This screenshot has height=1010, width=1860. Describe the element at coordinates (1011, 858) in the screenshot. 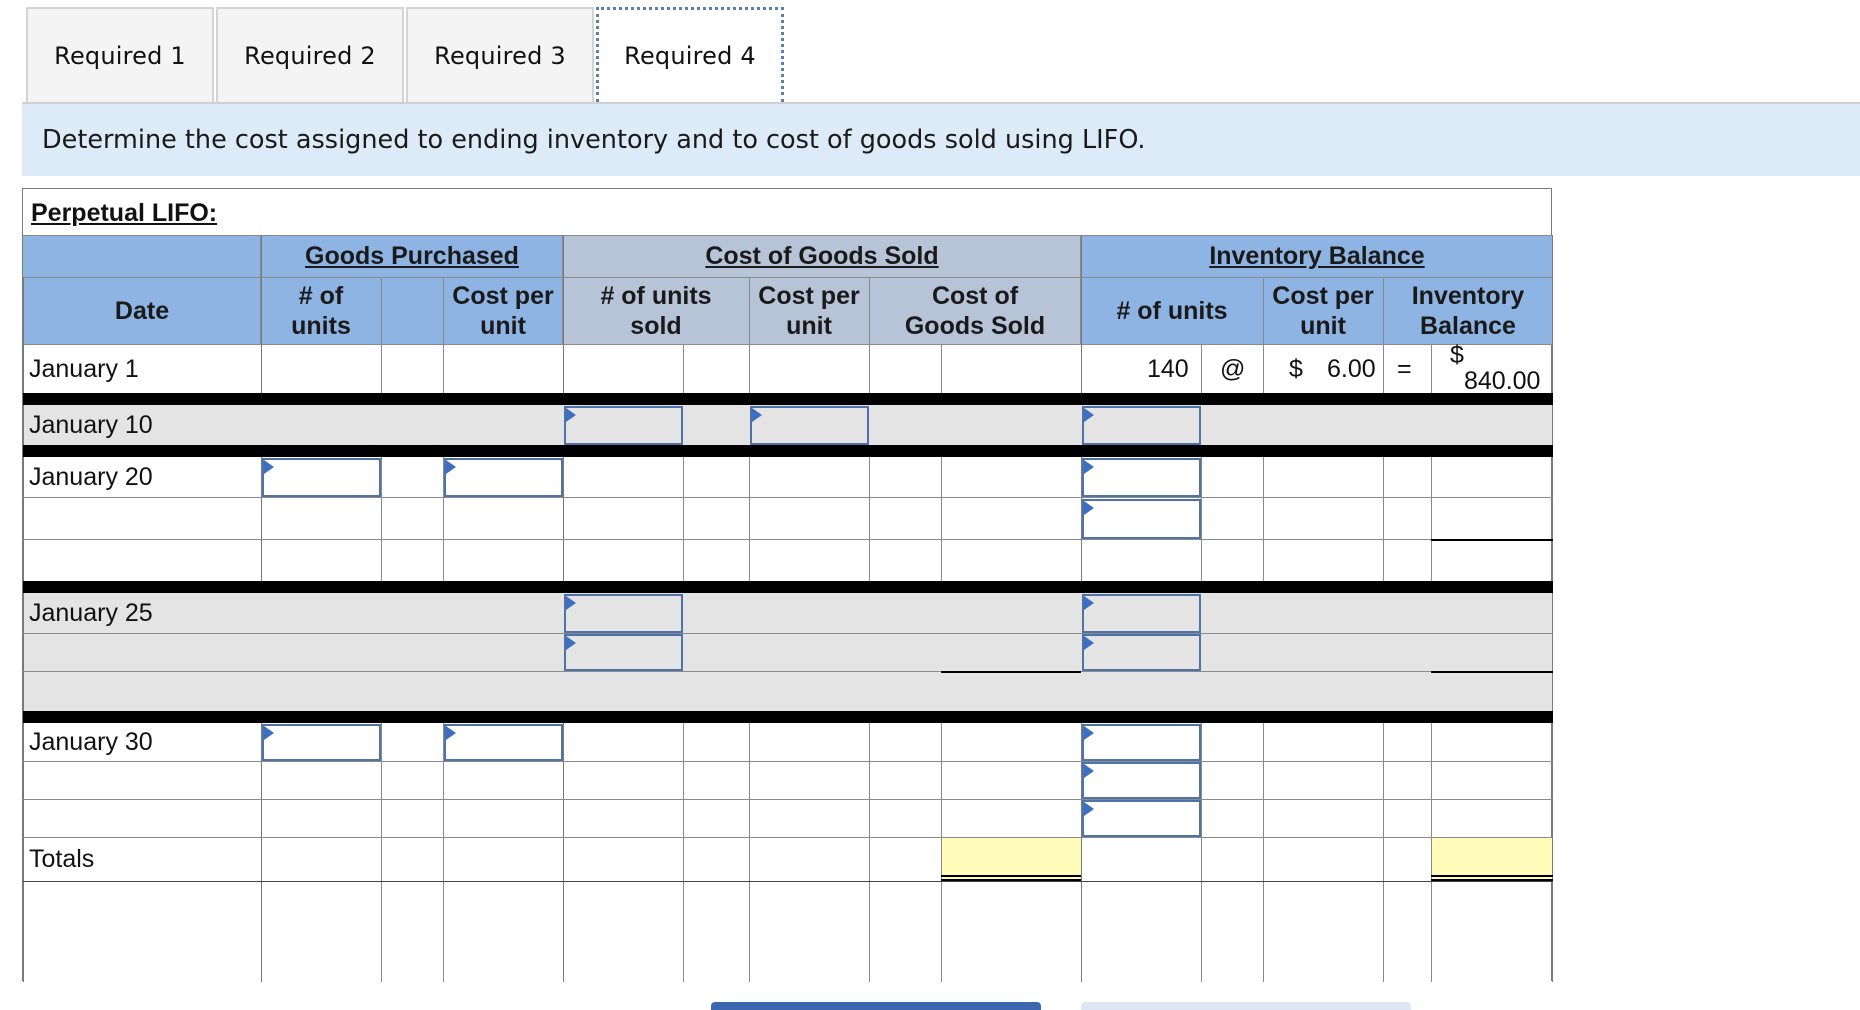

I see `total-cost-of-goods-sold` at that location.